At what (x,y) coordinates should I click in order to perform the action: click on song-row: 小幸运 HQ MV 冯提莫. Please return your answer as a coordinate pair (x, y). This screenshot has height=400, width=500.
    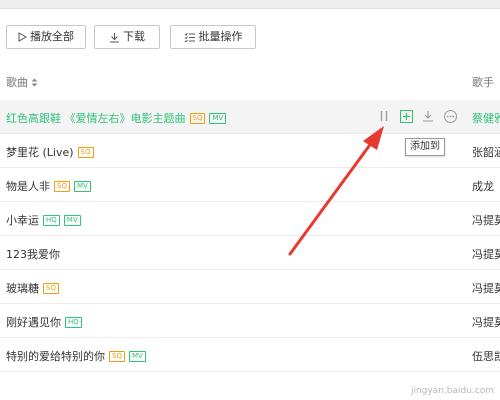
    Looking at the image, I should click on (250, 219).